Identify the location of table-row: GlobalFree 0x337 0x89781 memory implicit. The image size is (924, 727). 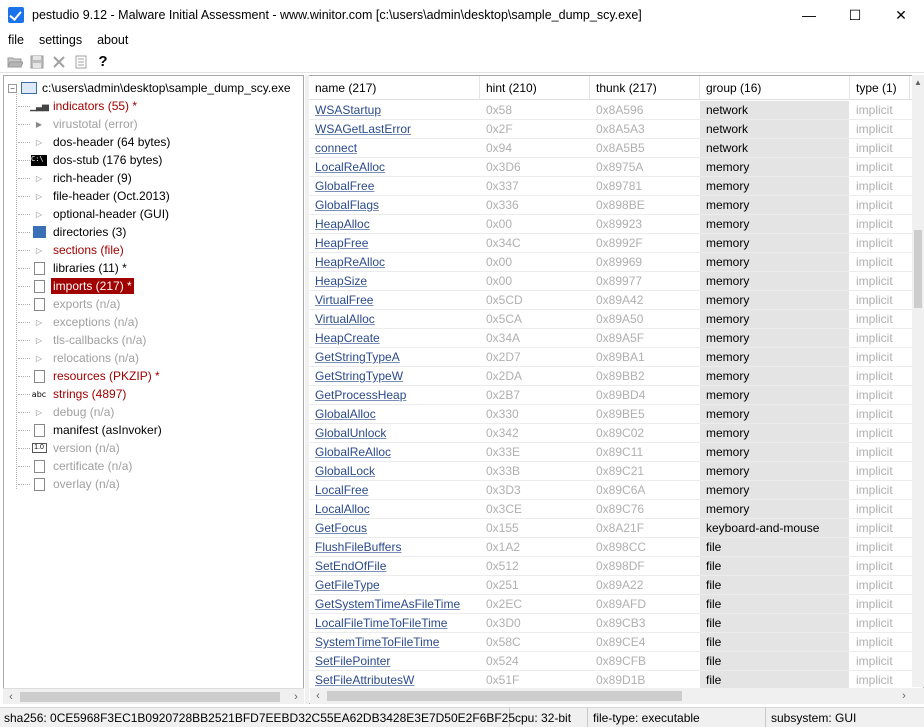
(610, 186).